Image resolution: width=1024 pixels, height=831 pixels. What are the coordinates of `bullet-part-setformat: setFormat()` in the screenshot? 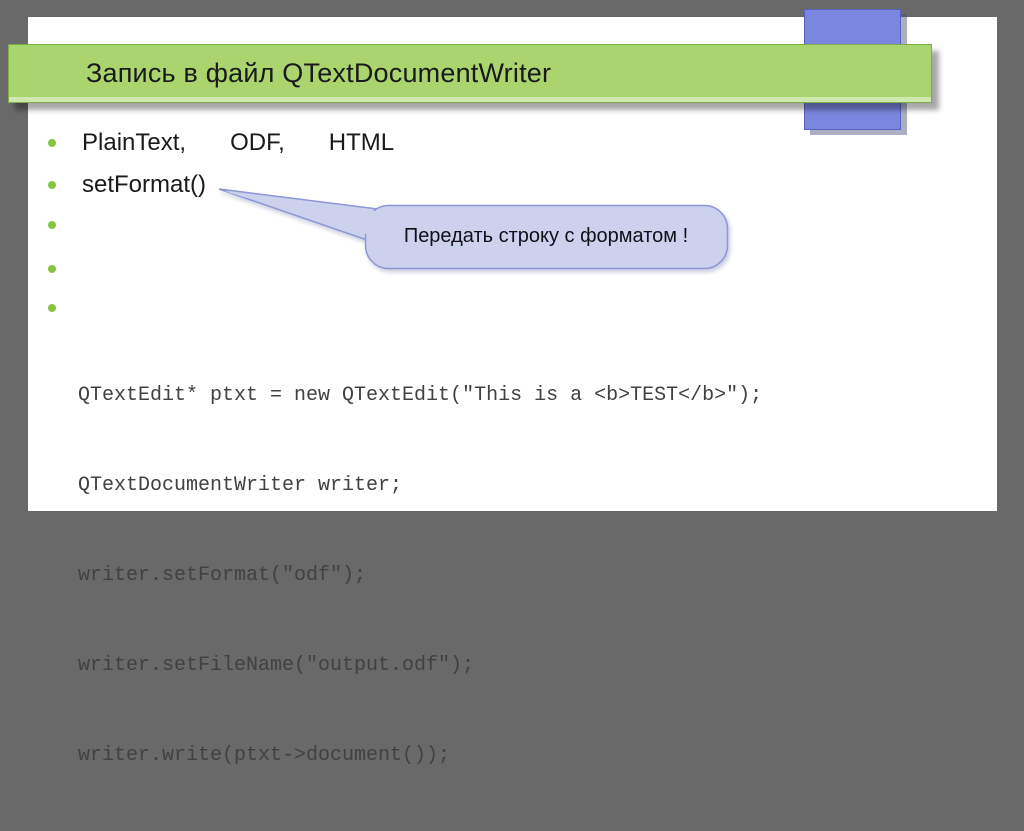 It's located at (144, 184).